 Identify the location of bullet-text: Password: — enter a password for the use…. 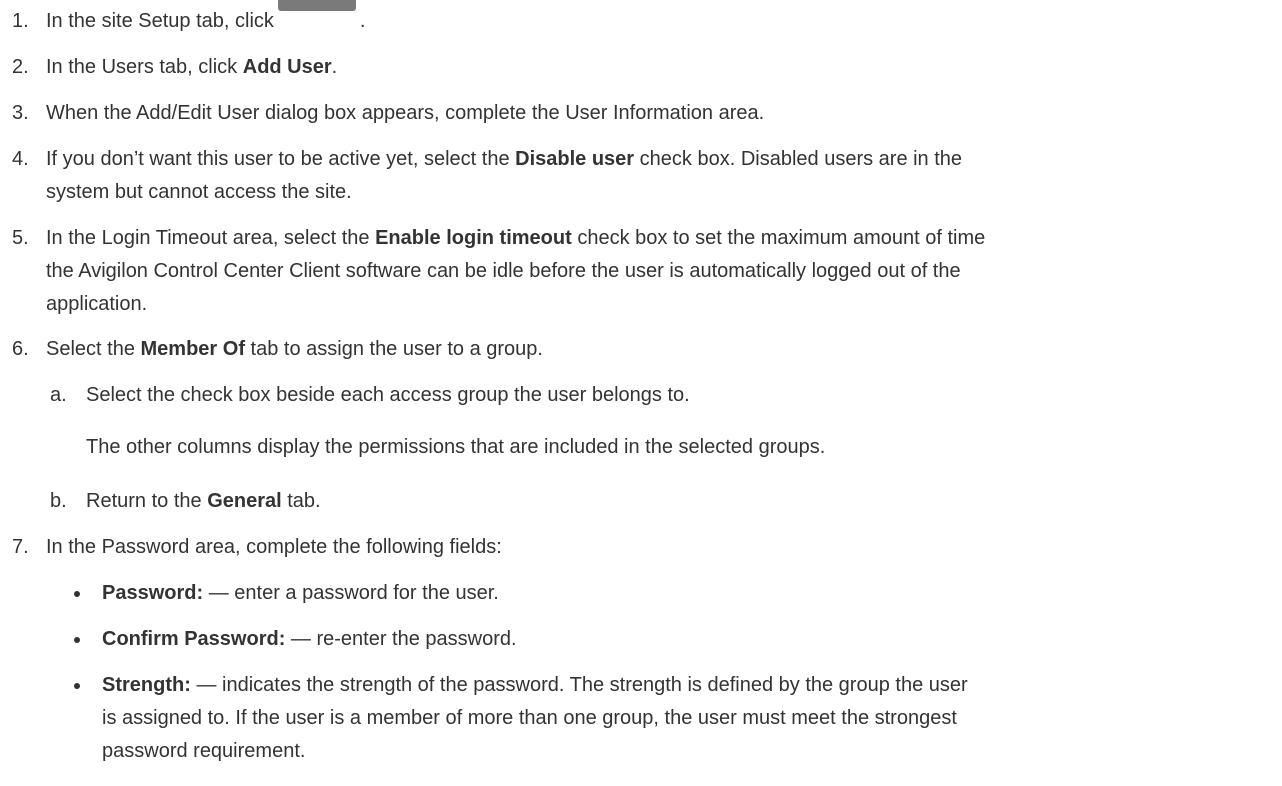
(300, 593).